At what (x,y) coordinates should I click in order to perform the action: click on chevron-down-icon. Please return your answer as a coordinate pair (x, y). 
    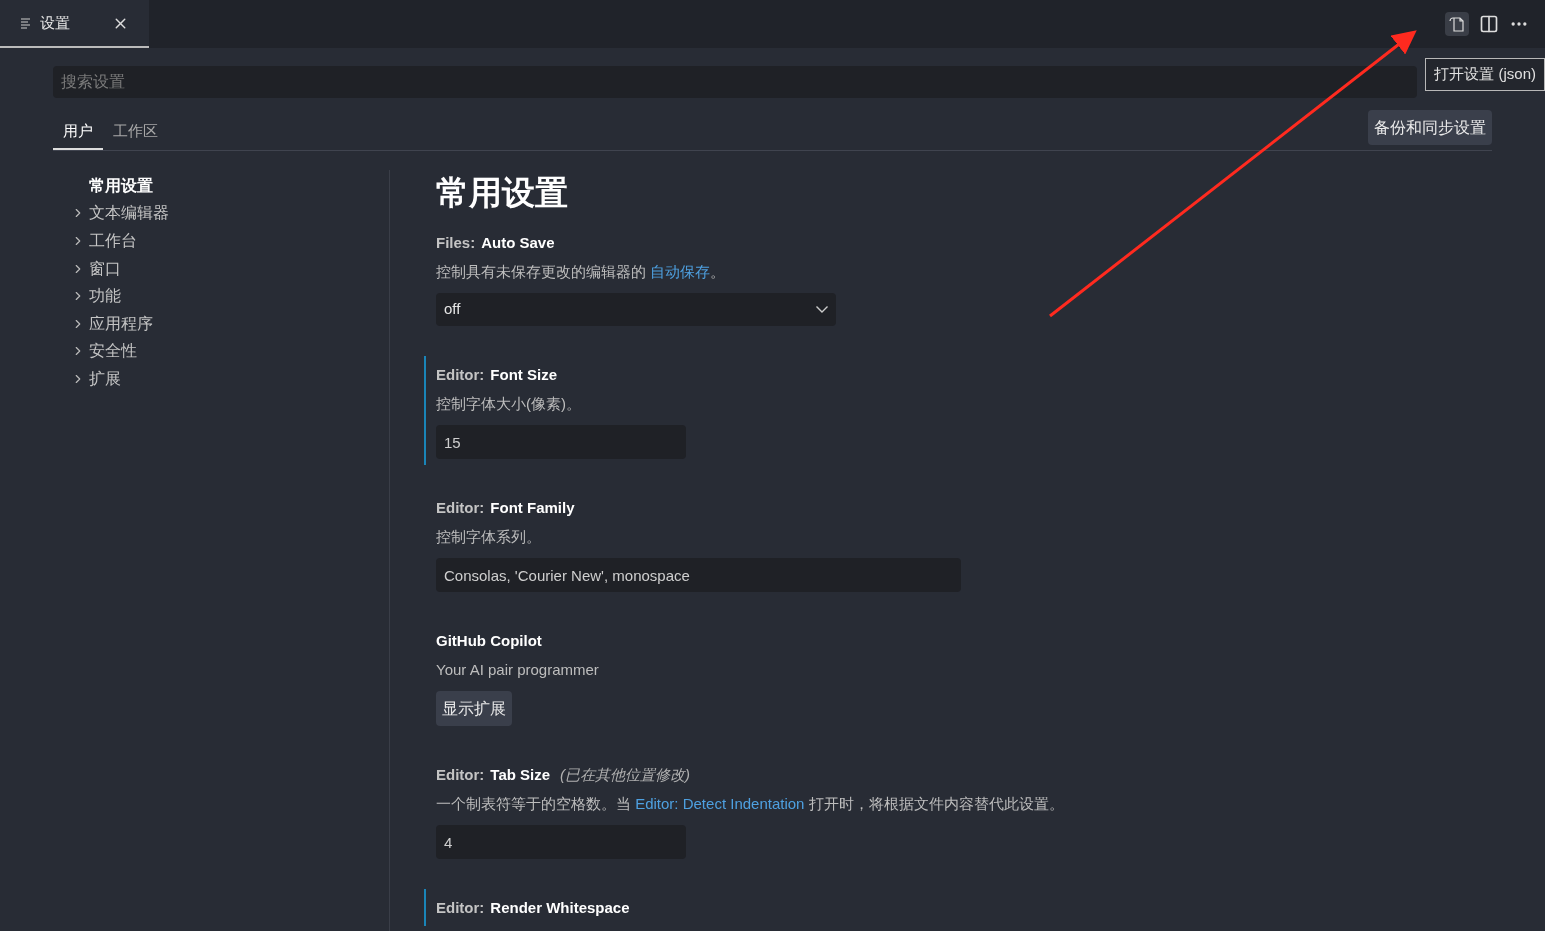
    Looking at the image, I should click on (822, 309).